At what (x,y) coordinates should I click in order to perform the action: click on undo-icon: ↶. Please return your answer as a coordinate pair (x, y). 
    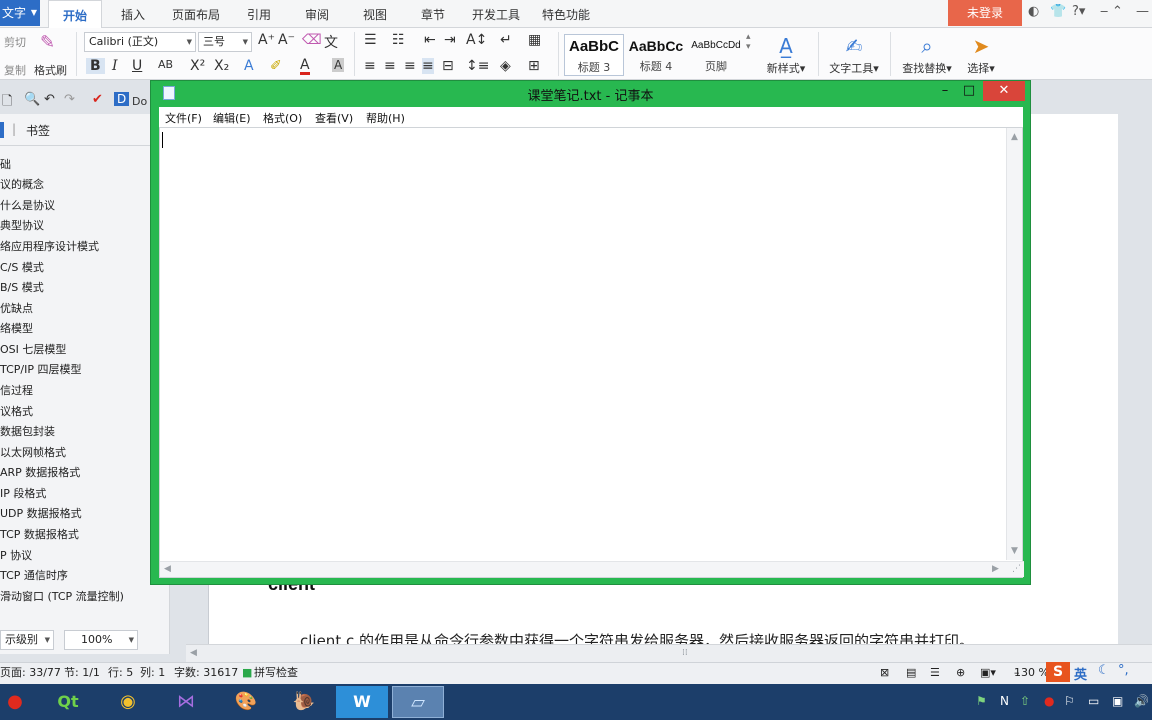
    Looking at the image, I should click on (49, 99).